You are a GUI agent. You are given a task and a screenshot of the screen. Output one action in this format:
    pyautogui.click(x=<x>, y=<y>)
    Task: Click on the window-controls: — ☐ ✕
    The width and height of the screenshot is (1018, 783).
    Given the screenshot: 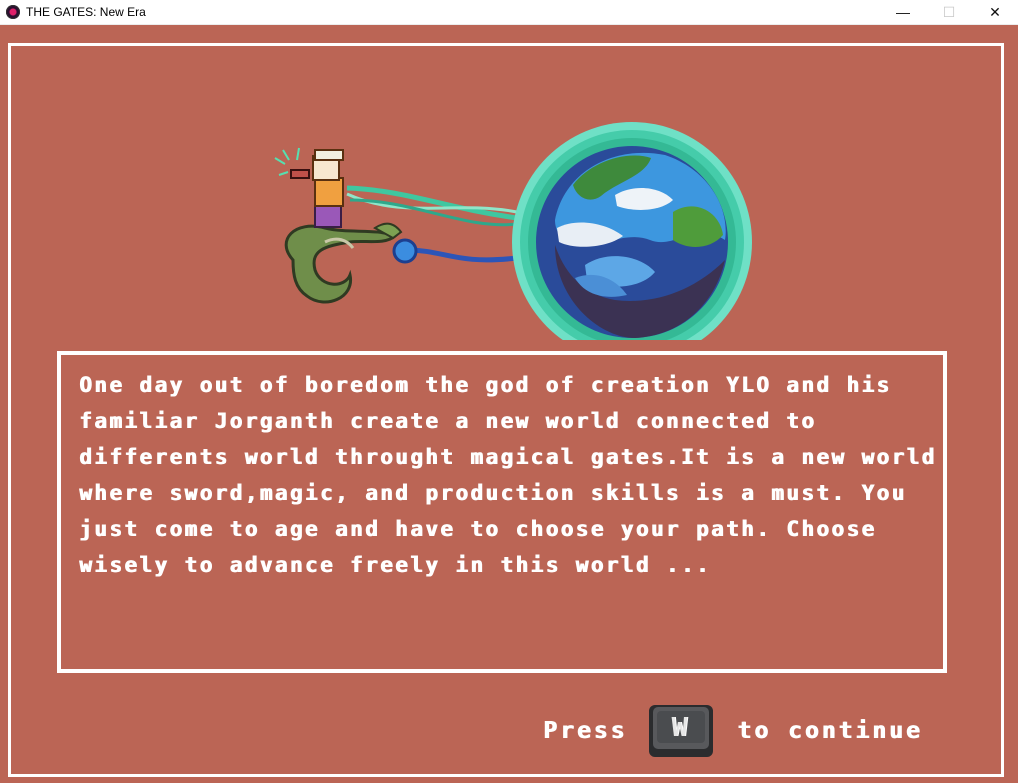 What is the action you would take?
    pyautogui.click(x=949, y=12)
    